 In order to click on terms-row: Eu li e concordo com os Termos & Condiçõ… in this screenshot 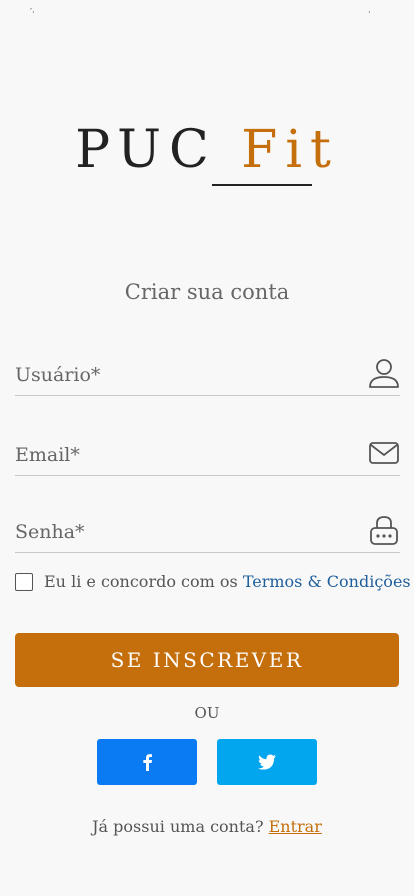, I will do `click(213, 582)`.